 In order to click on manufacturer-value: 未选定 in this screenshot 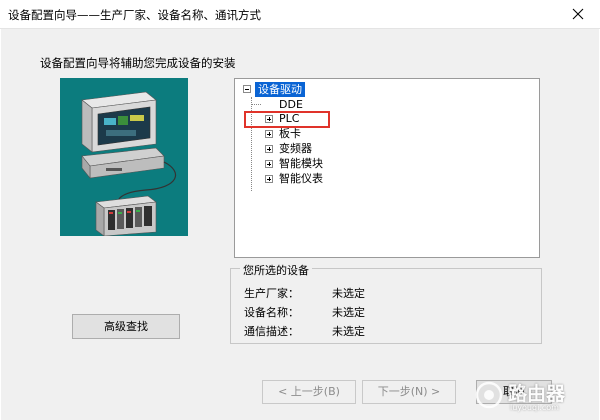, I will do `click(348, 293)`.